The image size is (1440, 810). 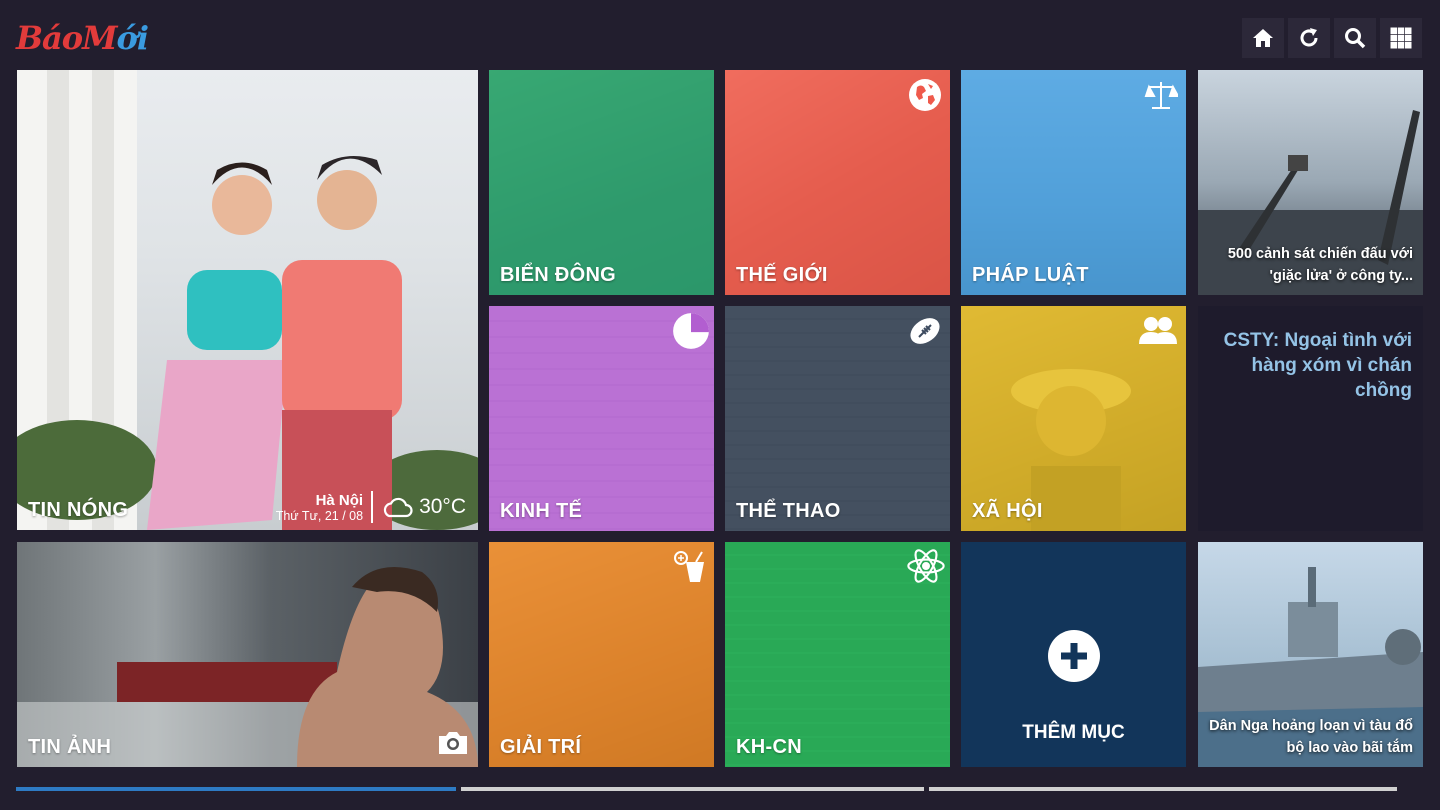 I want to click on weather-city: Hà Nội, so click(x=339, y=500).